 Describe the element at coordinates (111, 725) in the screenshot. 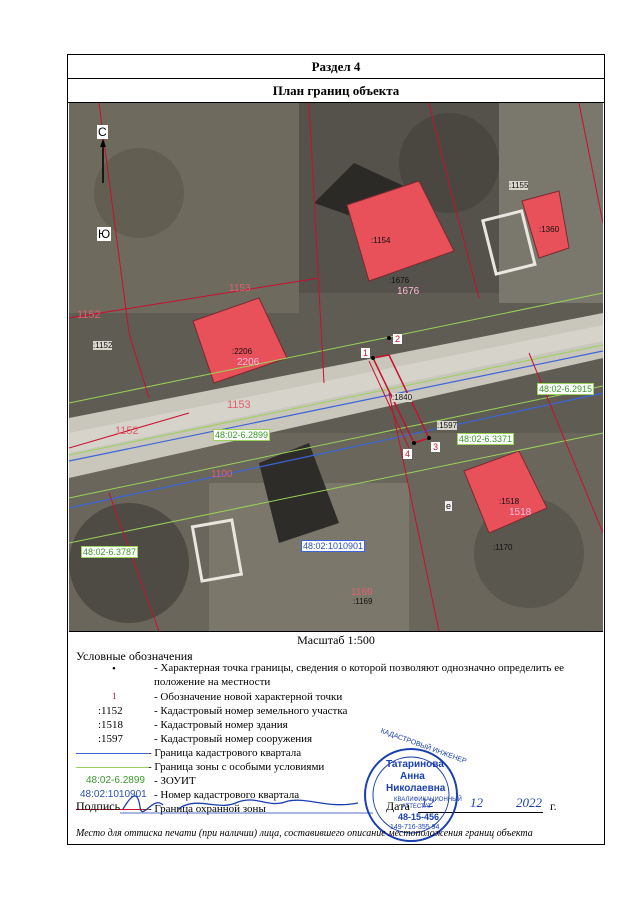

I see `legend-symbol-building: :1518` at that location.